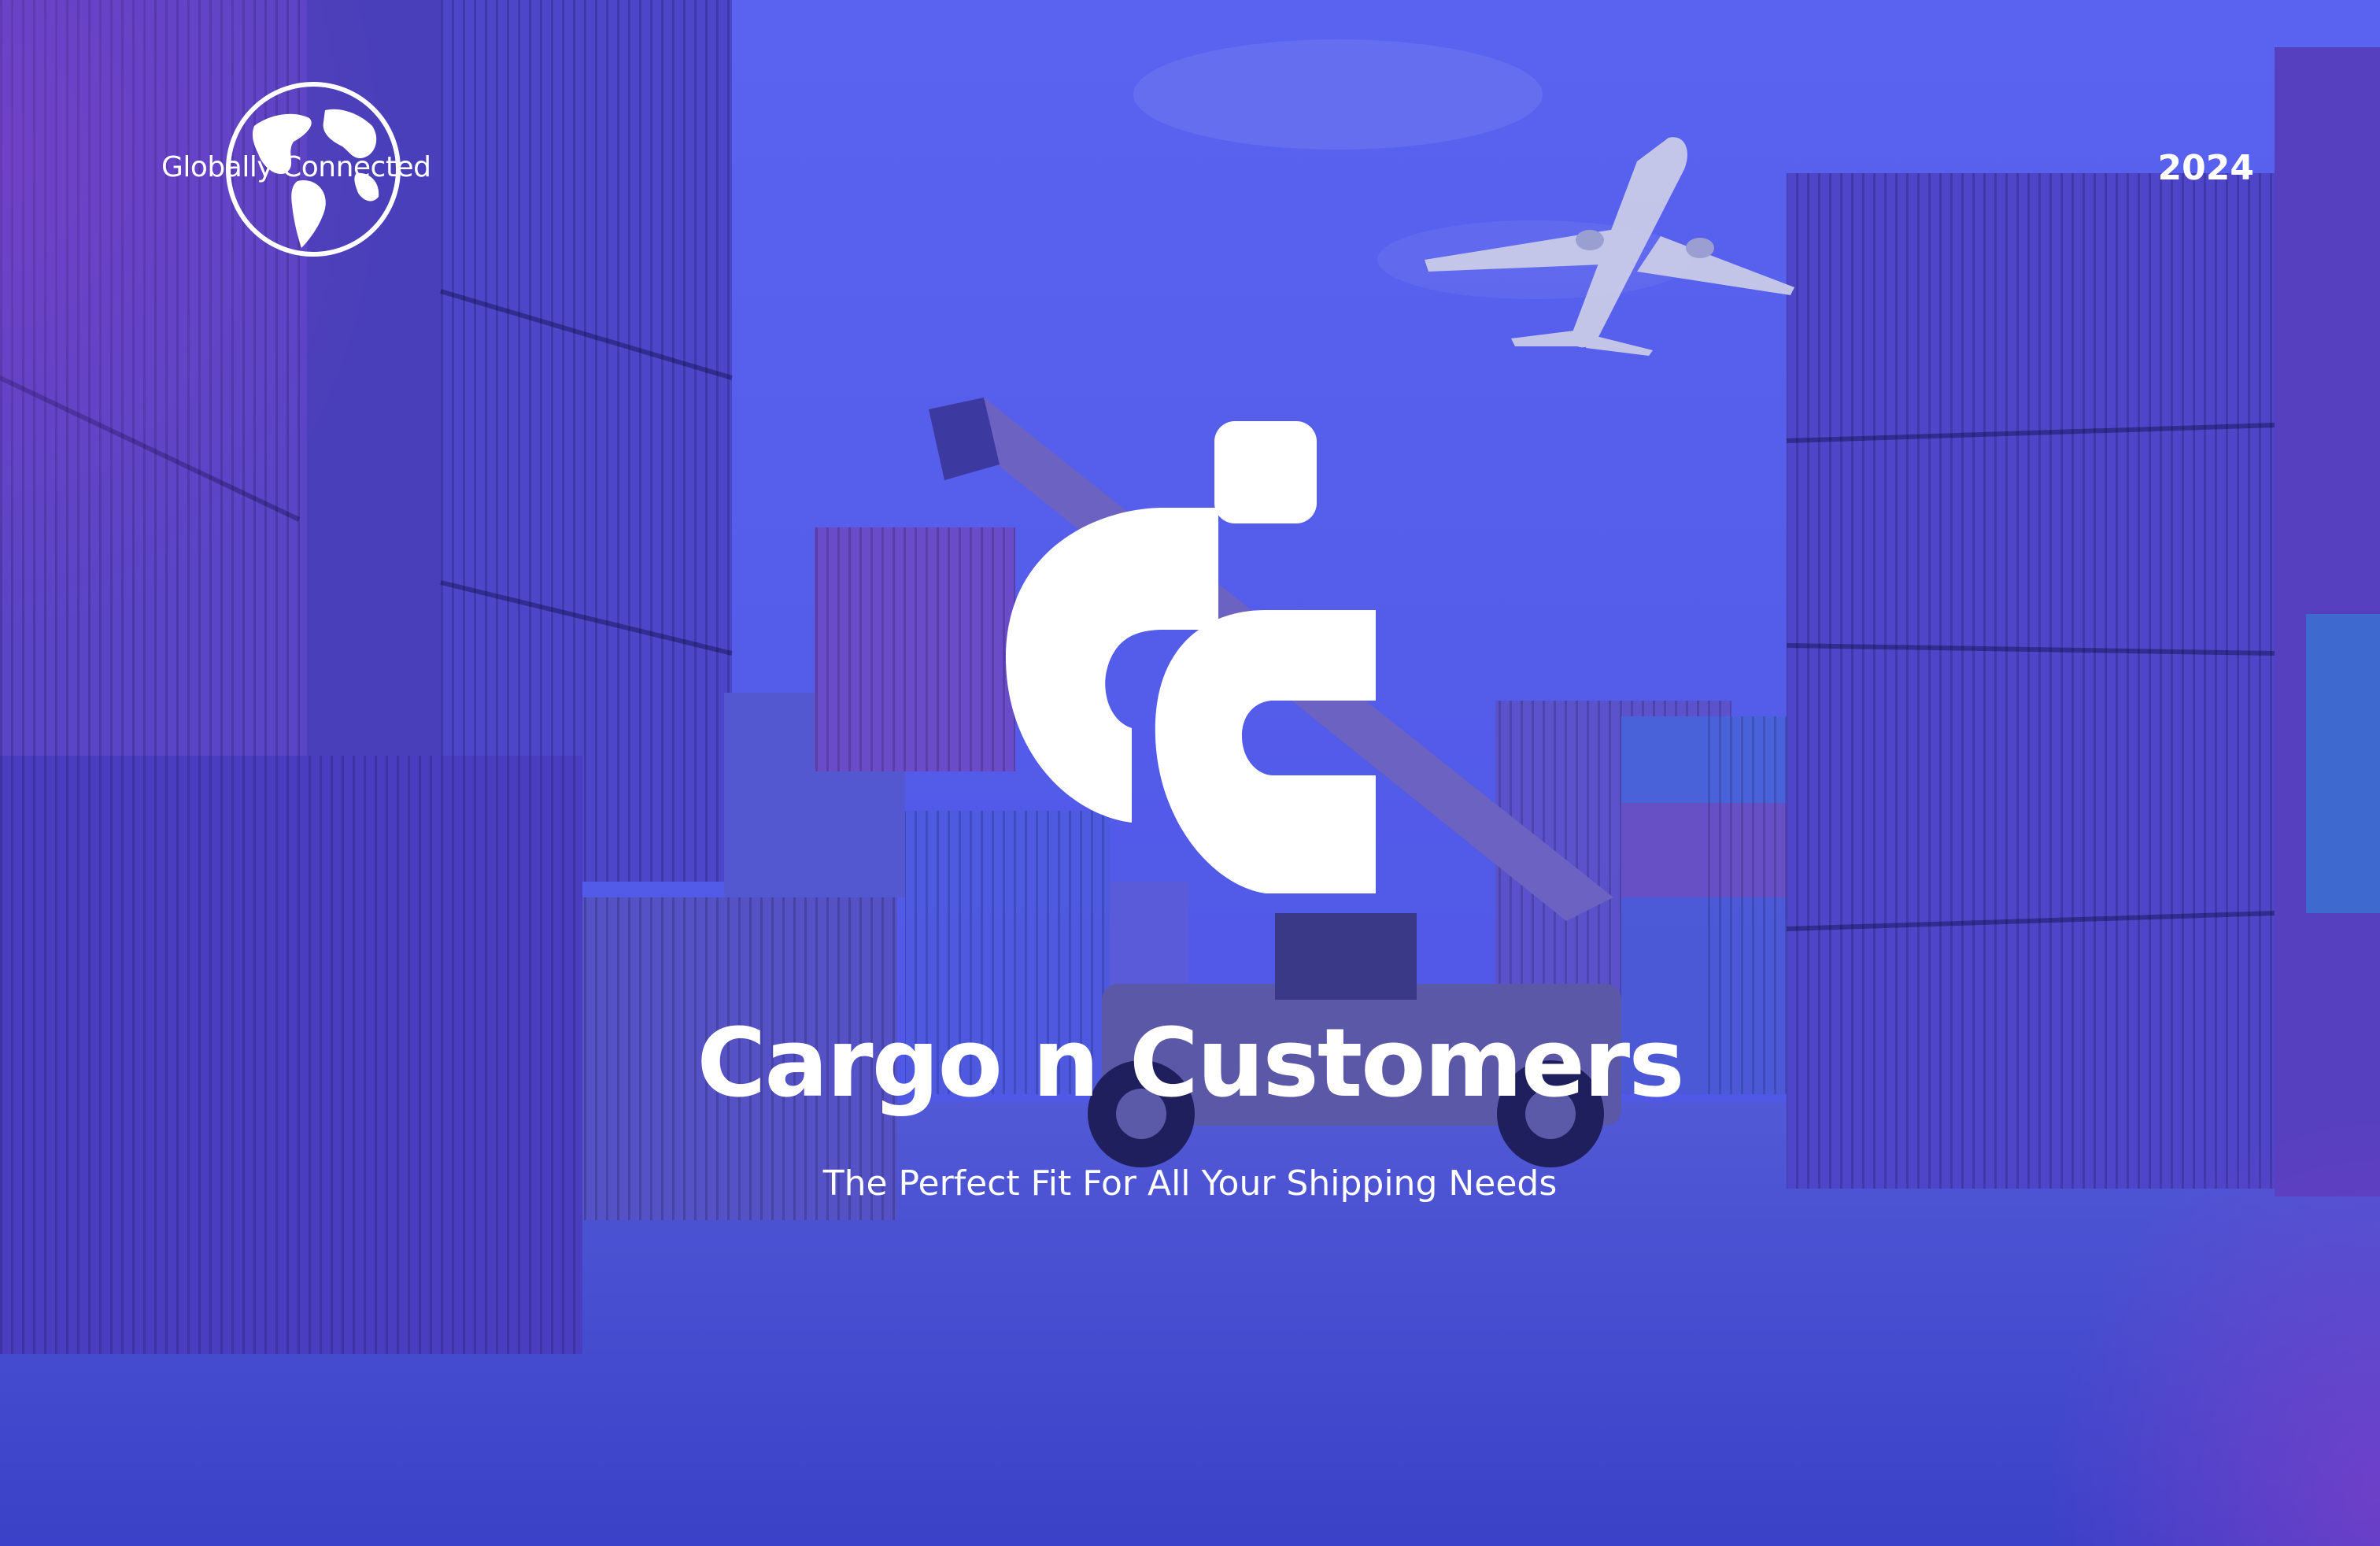  I want to click on globally-connected-label: Globally Connected, so click(296, 167).